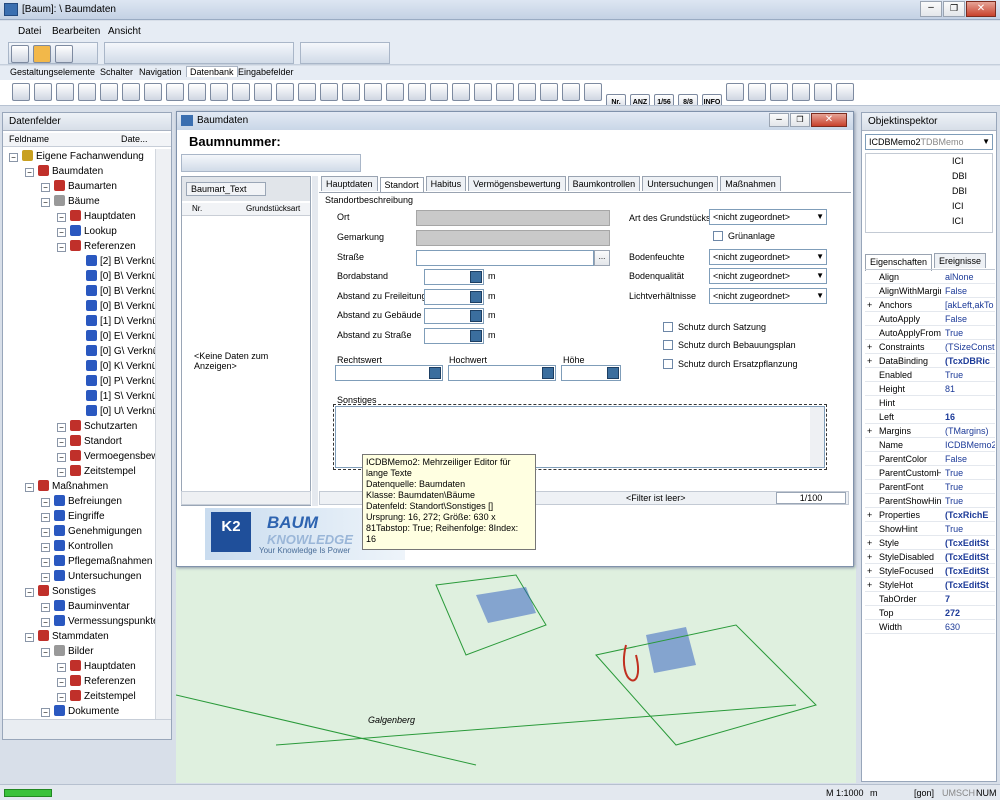  Describe the element at coordinates (96, 666) in the screenshot. I see `tree-node: − Hauptdaten` at that location.